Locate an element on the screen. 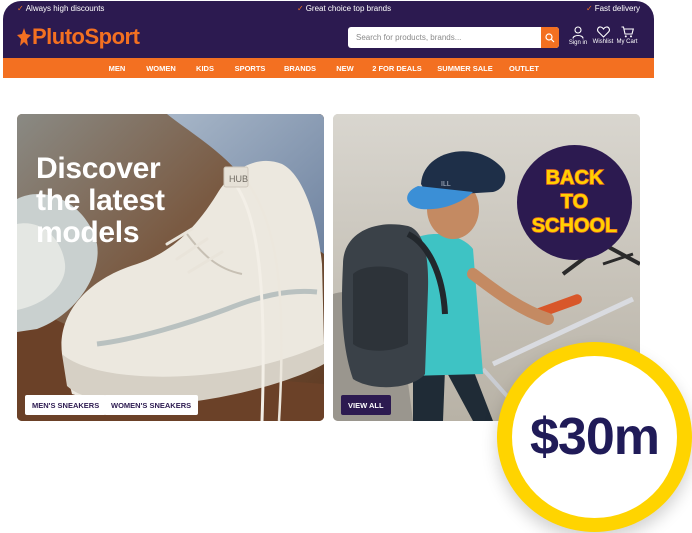 This screenshot has width=692, height=533. promo-badge: $30m is located at coordinates (594, 437).